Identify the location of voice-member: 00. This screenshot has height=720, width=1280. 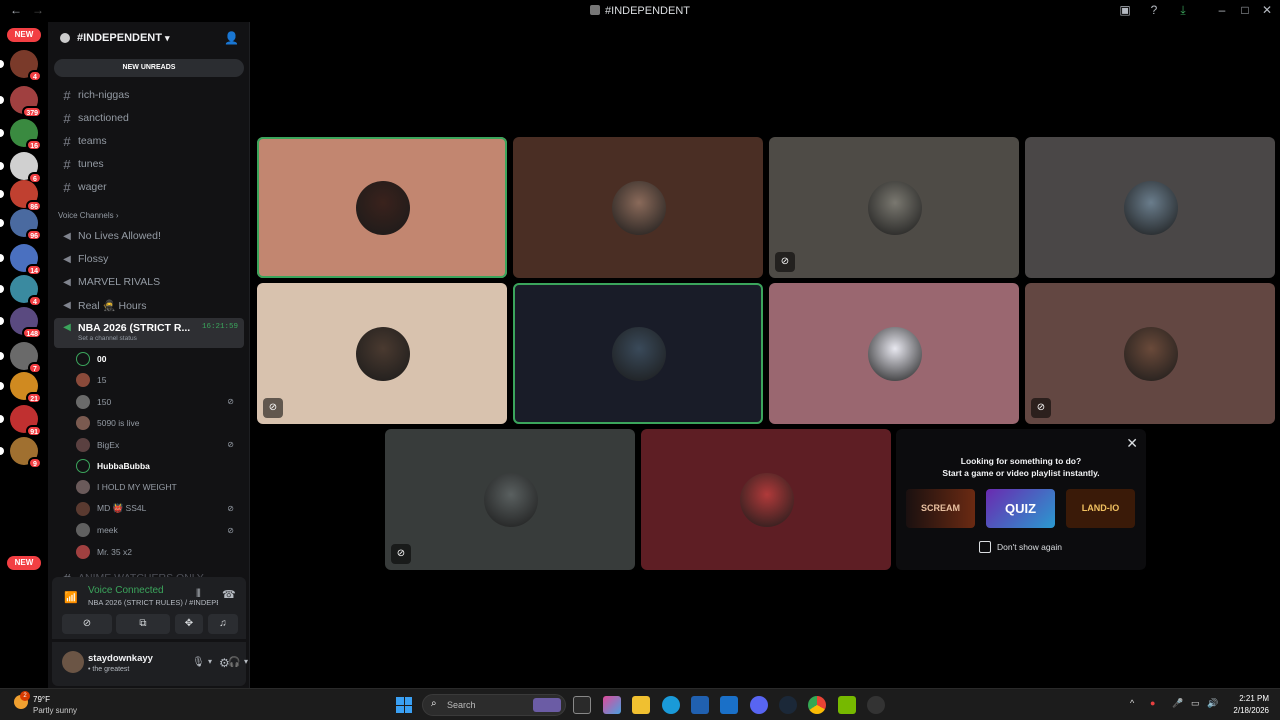
(157, 359).